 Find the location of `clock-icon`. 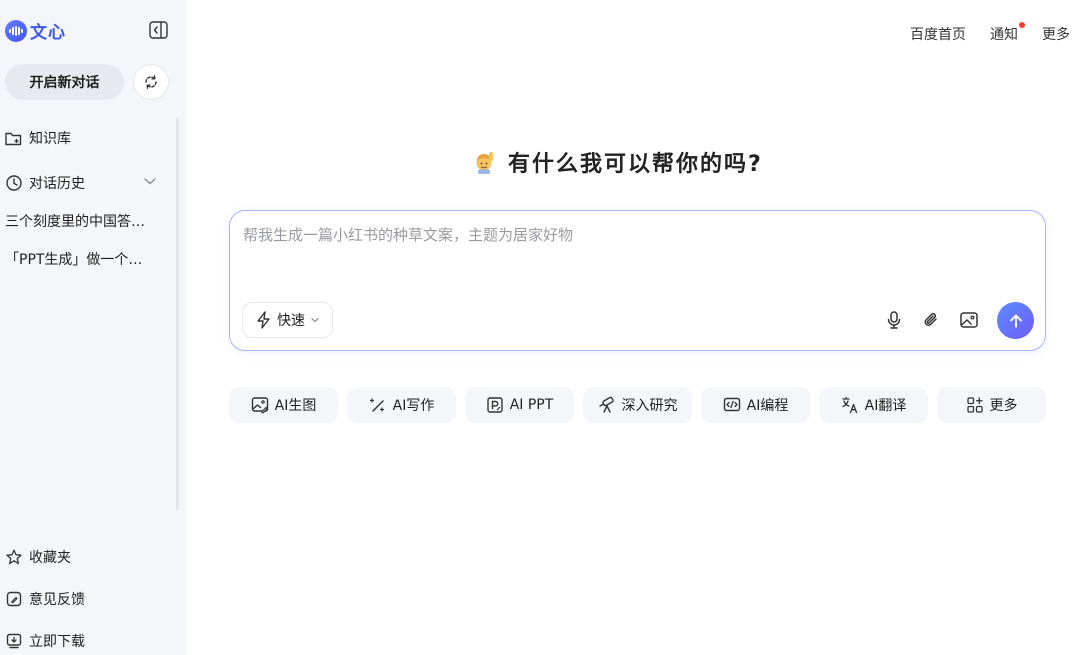

clock-icon is located at coordinates (13, 183).